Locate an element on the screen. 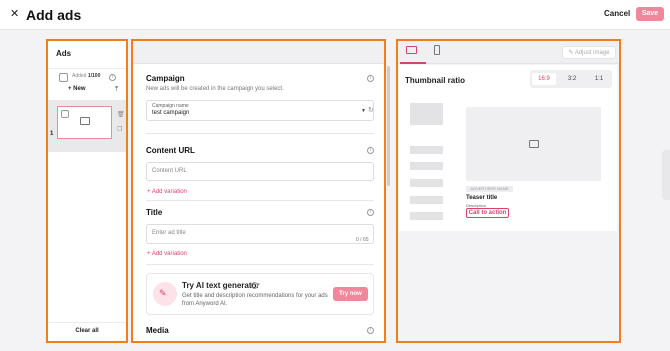 The height and width of the screenshot is (351, 670). cancel-button: Cancel is located at coordinates (617, 13).